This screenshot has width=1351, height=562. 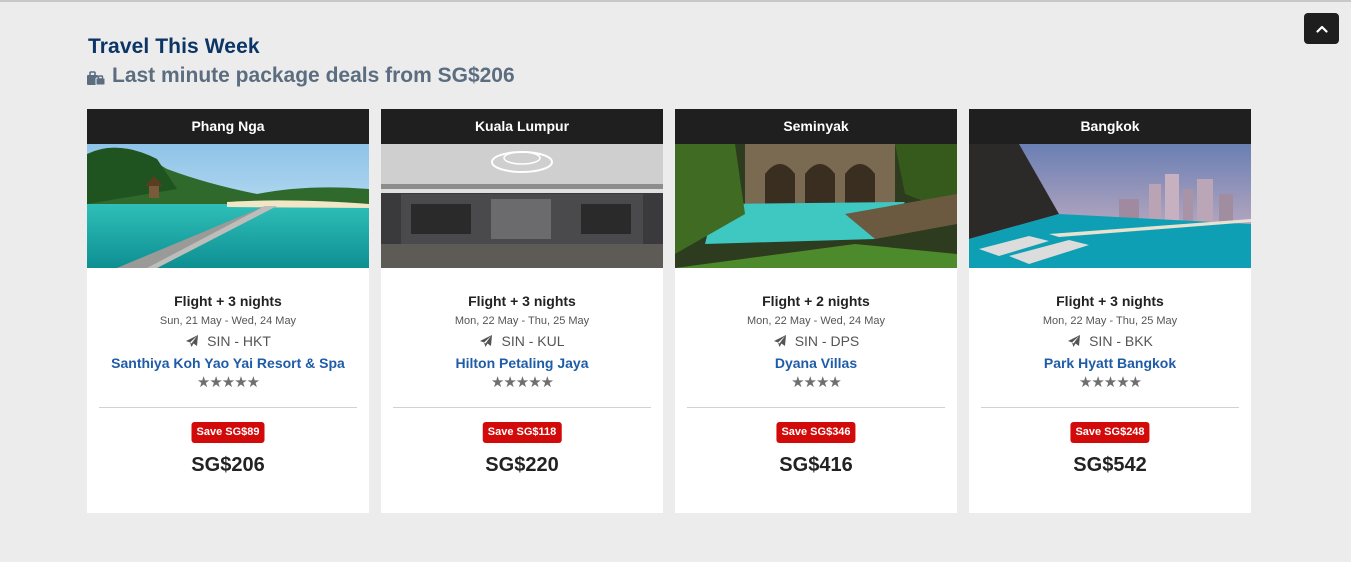 I want to click on route-text: SIN - DPS, so click(x=827, y=341).